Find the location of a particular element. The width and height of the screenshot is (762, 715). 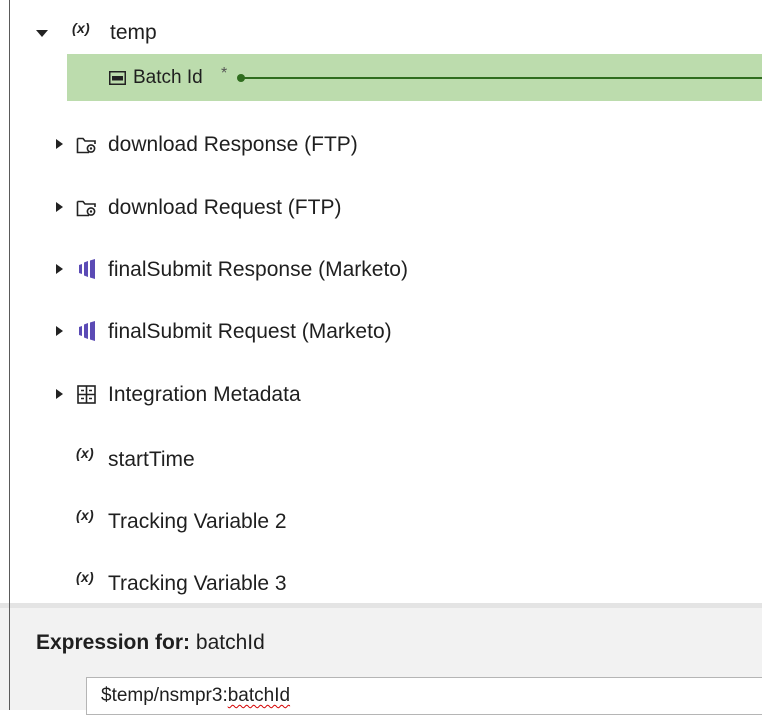

tree-node-label: Tracking Variable 2 is located at coordinates (197, 521).